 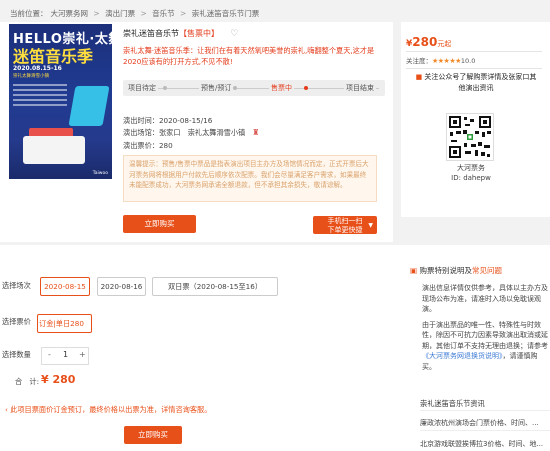 What do you see at coordinates (151, 33) in the screenshot?
I see `event-title: 崇礼迷笛音乐节` at bounding box center [151, 33].